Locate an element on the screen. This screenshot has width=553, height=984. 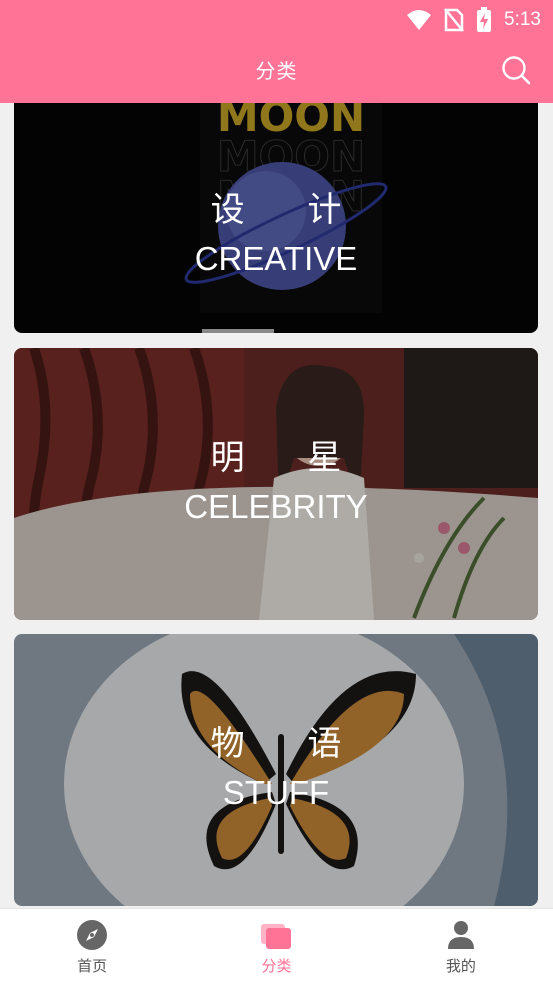
person-icon is located at coordinates (460, 935).